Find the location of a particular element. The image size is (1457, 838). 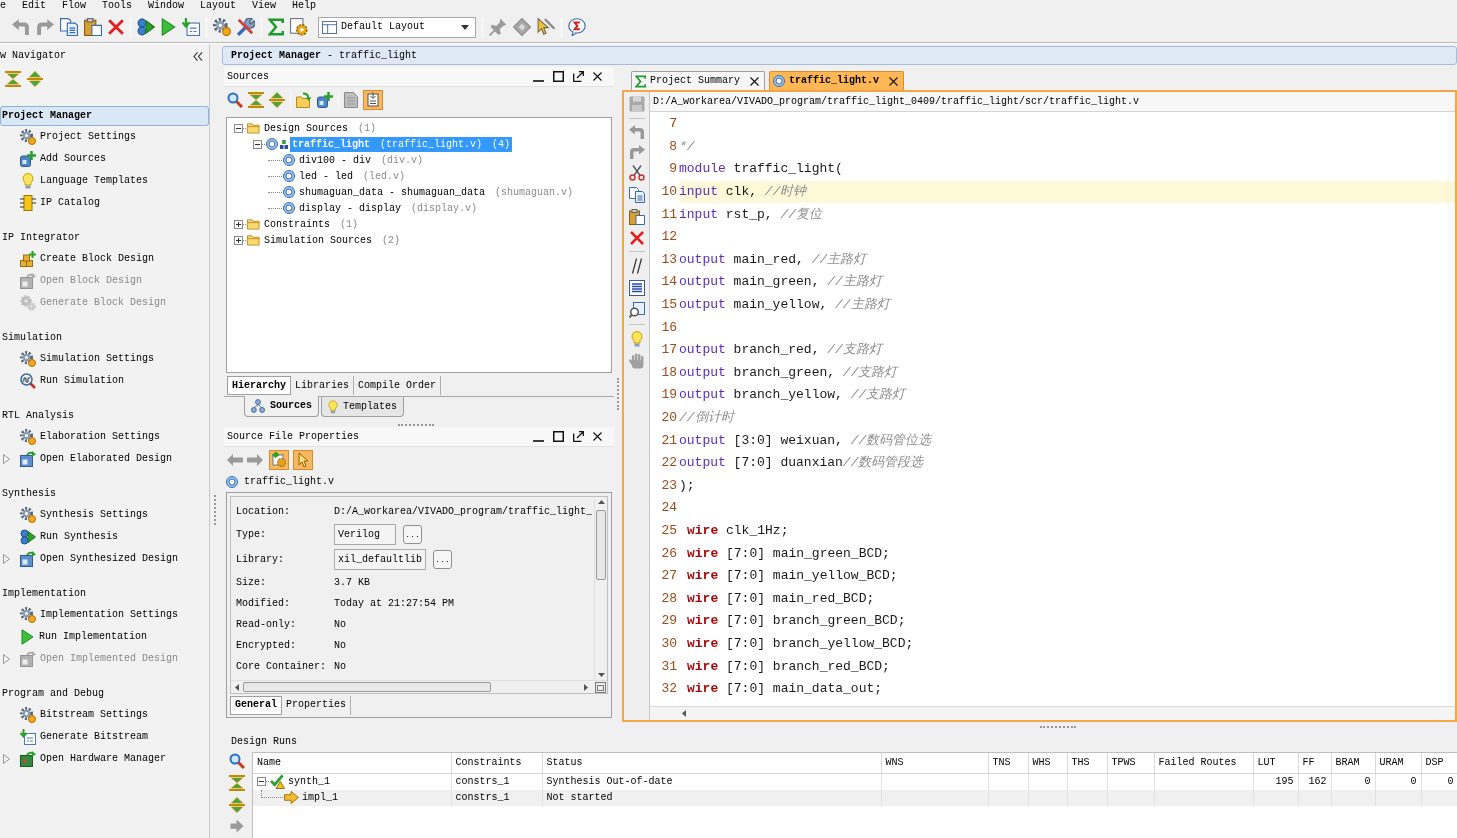

run-name: synth_1 is located at coordinates (309, 781).